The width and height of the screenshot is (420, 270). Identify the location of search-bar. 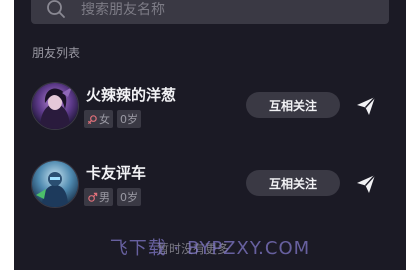
(210, 12).